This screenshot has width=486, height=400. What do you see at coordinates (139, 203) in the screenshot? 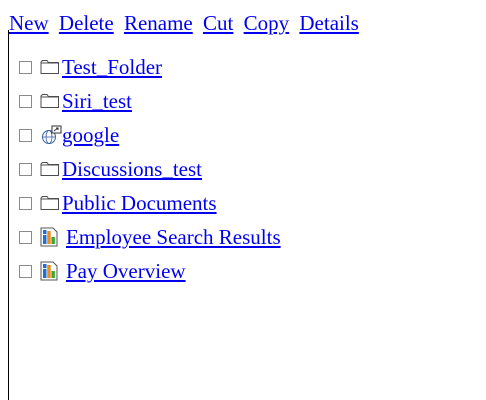
I see `item-link: Public Documents` at bounding box center [139, 203].